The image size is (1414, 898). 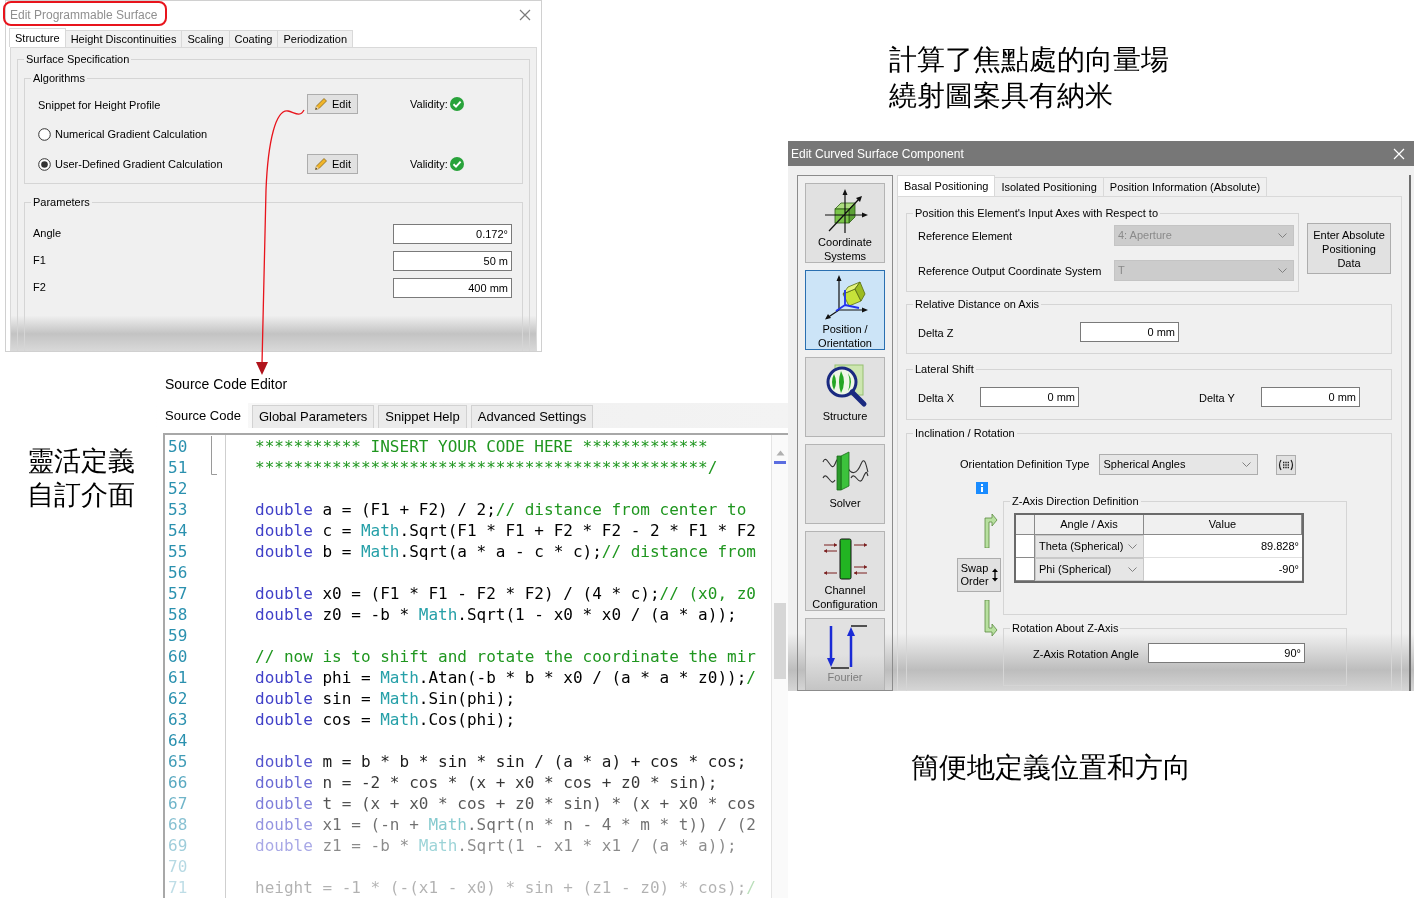 I want to click on line-number: 55, so click(x=178, y=551).